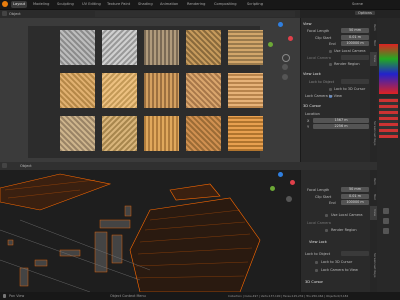  Describe the element at coordinates (316, 270) in the screenshot. I see `lock-camera-to-view-checkbox` at that location.